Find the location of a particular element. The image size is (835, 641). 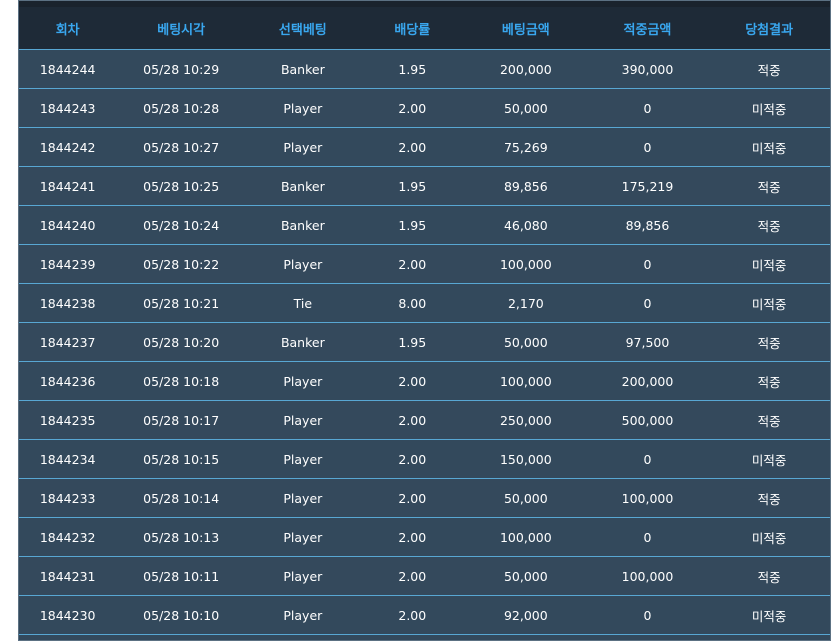

header-bet-amount: 베팅금액 is located at coordinates (526, 28).